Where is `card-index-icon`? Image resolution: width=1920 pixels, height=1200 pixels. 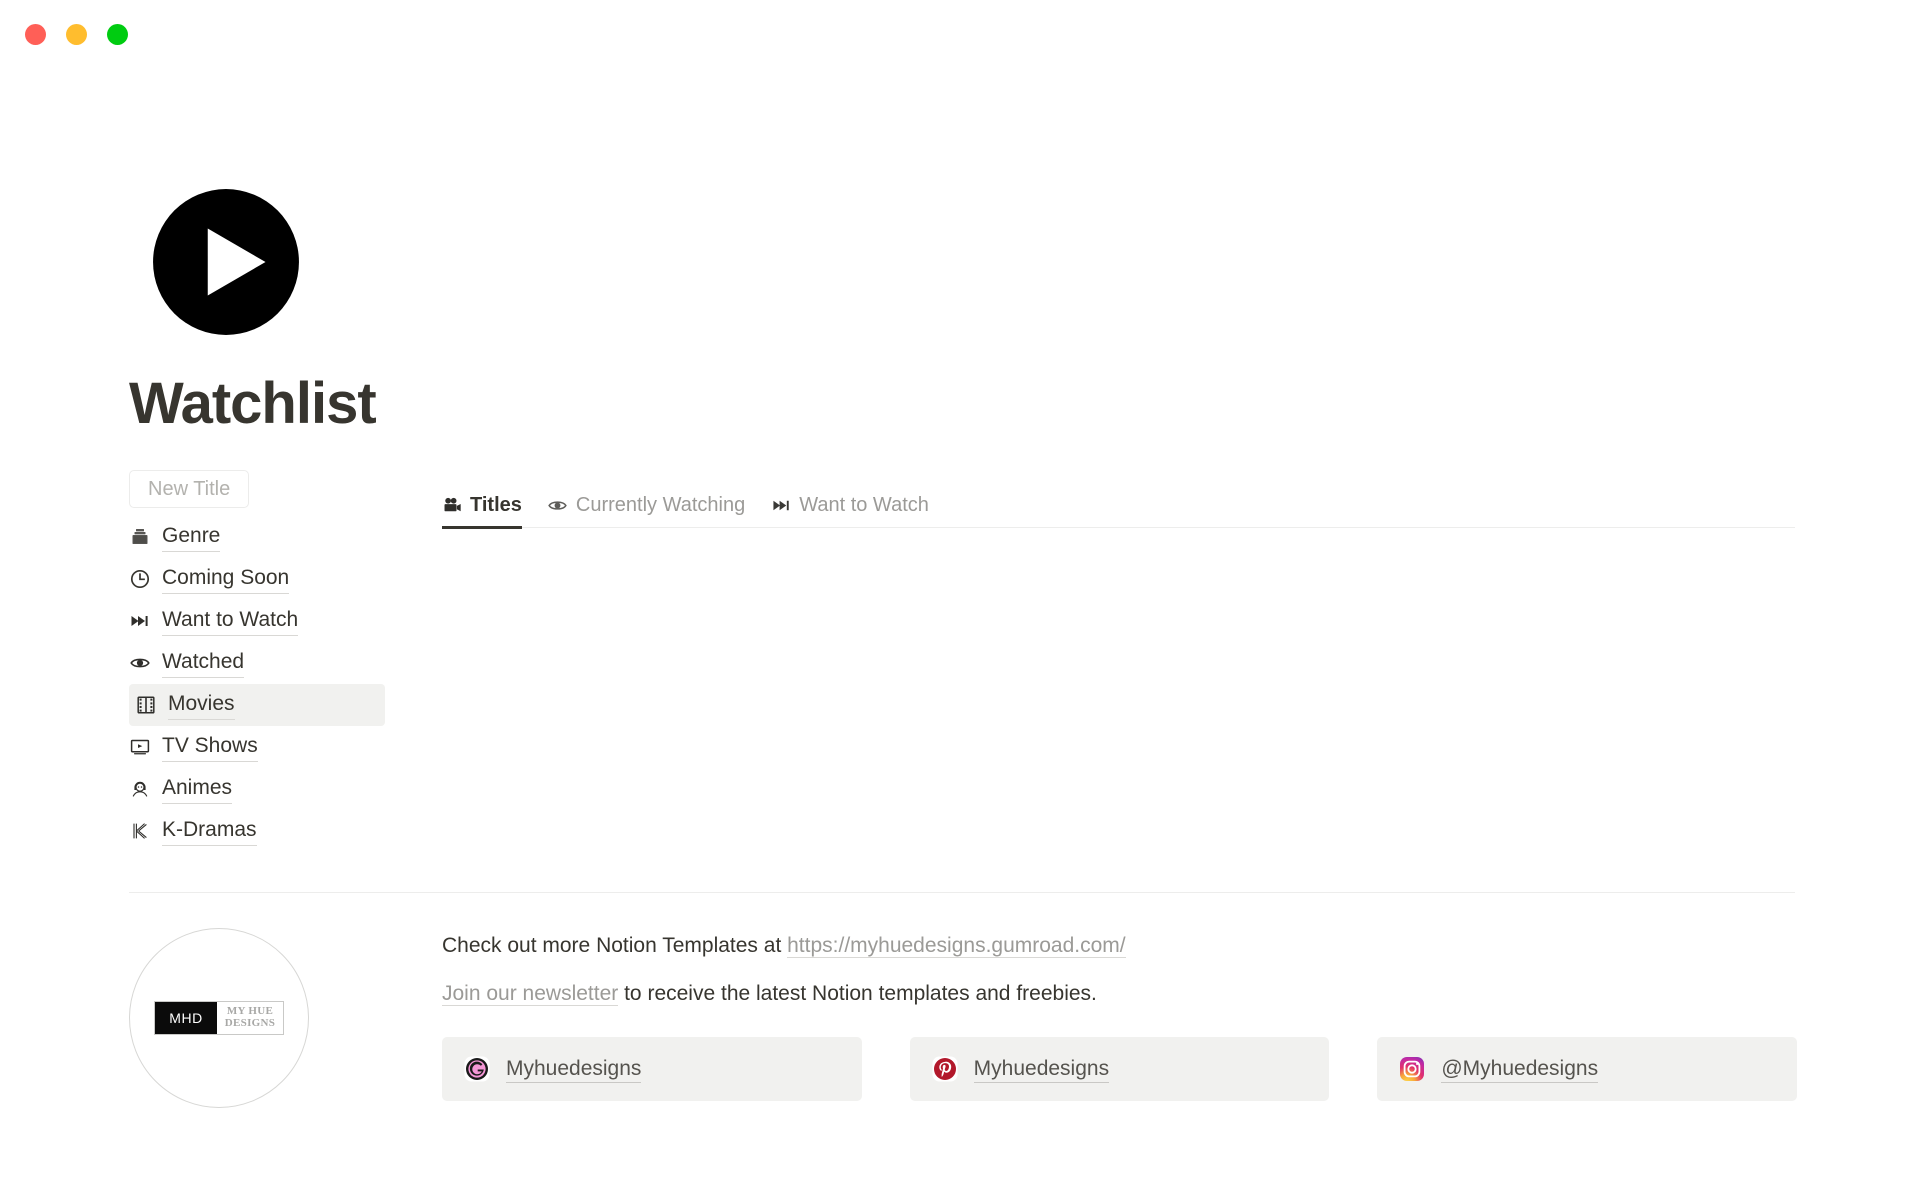 card-index-icon is located at coordinates (140, 537).